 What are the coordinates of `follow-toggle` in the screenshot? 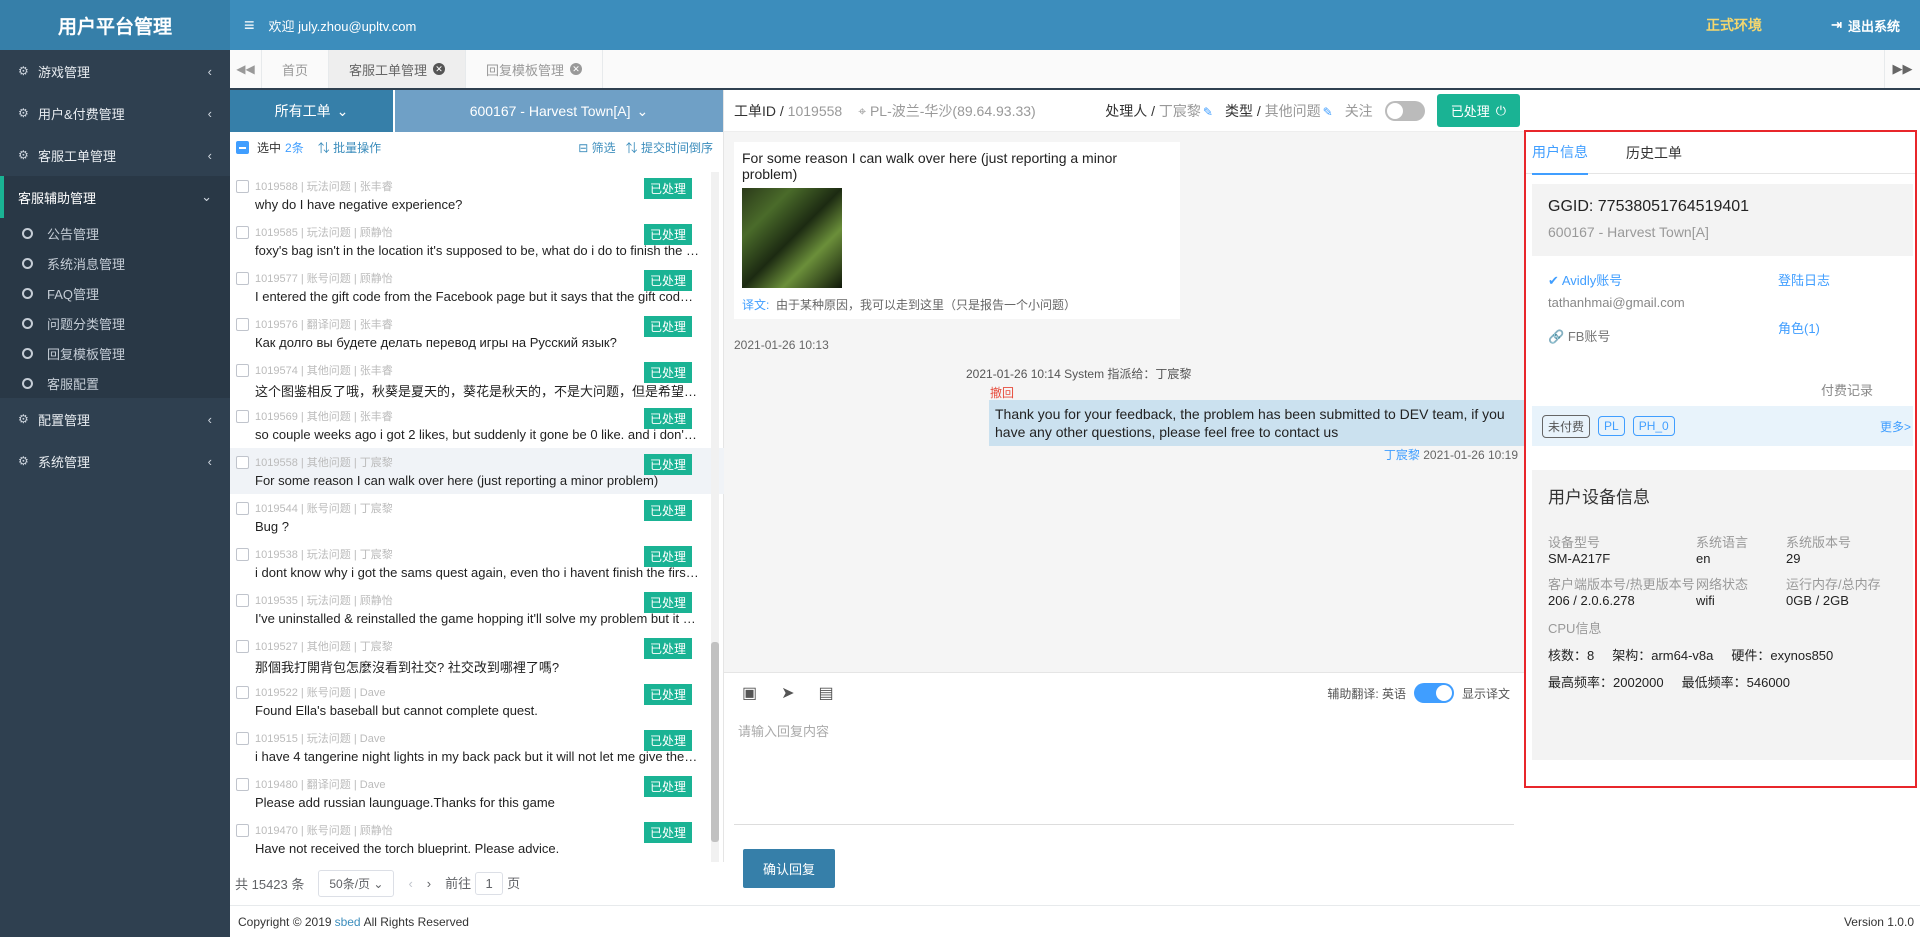 It's located at (1404, 110).